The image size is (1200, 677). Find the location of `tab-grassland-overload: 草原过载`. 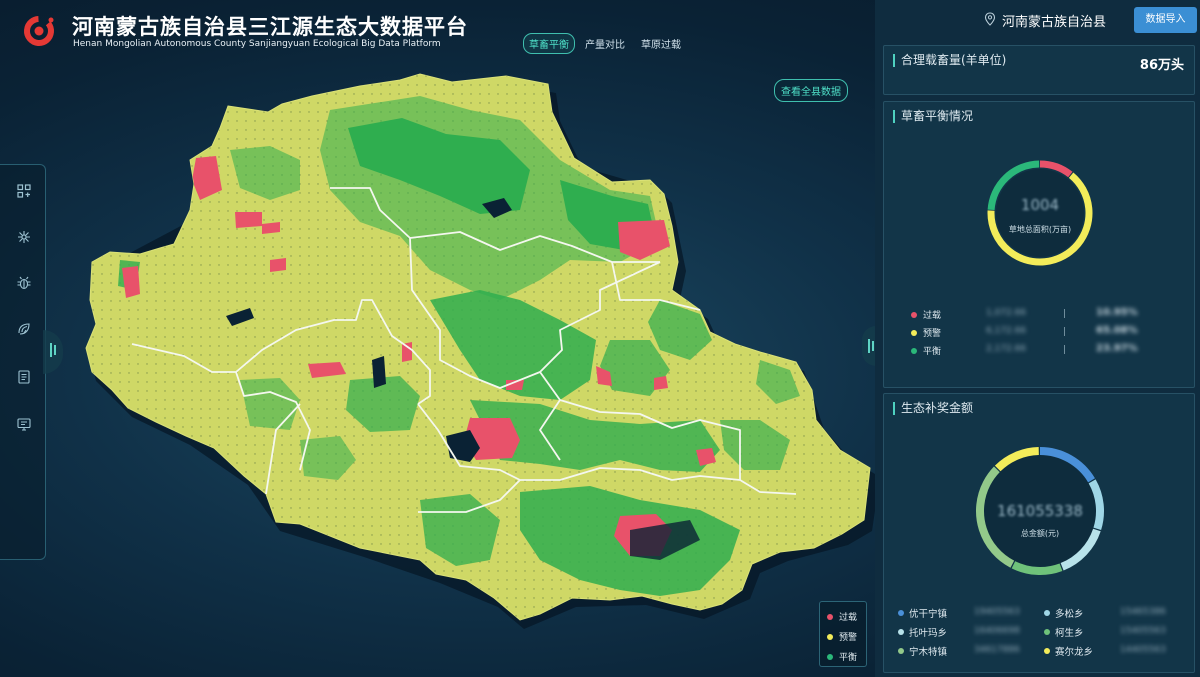

tab-grassland-overload: 草原过载 is located at coordinates (661, 43).